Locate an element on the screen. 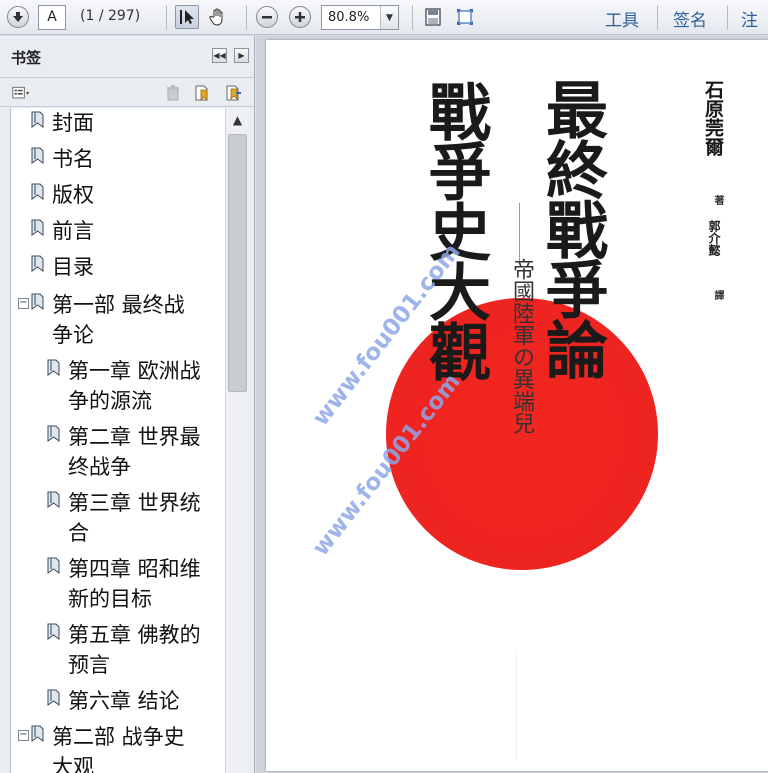 This screenshot has height=773, width=768. scroll-up-icon: ▲ is located at coordinates (237, 120).